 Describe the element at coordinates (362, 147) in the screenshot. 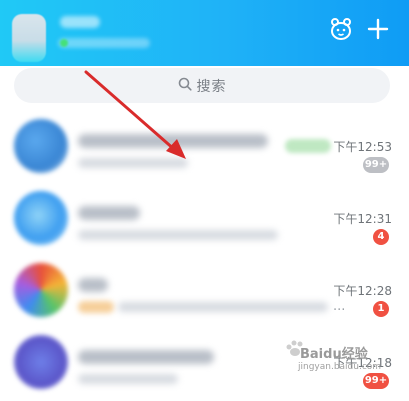

I see `chat-time: 下午12:53` at that location.